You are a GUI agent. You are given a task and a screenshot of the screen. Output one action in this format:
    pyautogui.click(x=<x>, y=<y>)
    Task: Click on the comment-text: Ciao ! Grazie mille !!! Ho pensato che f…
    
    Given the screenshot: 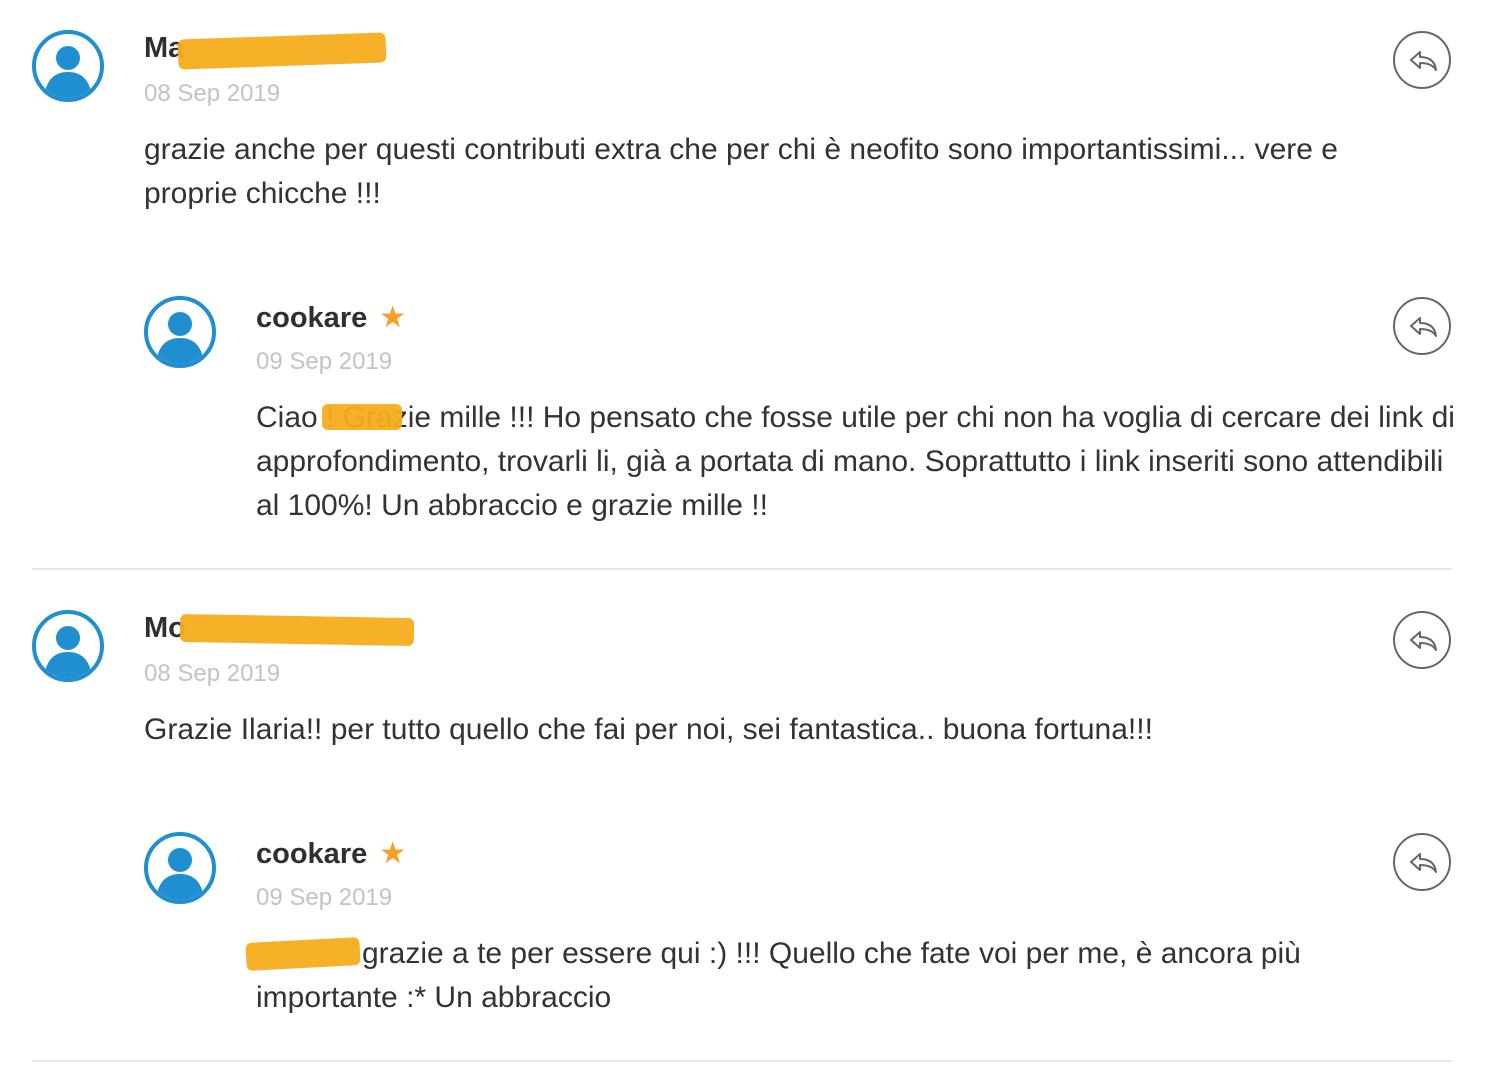 What is the action you would take?
    pyautogui.click(x=855, y=461)
    